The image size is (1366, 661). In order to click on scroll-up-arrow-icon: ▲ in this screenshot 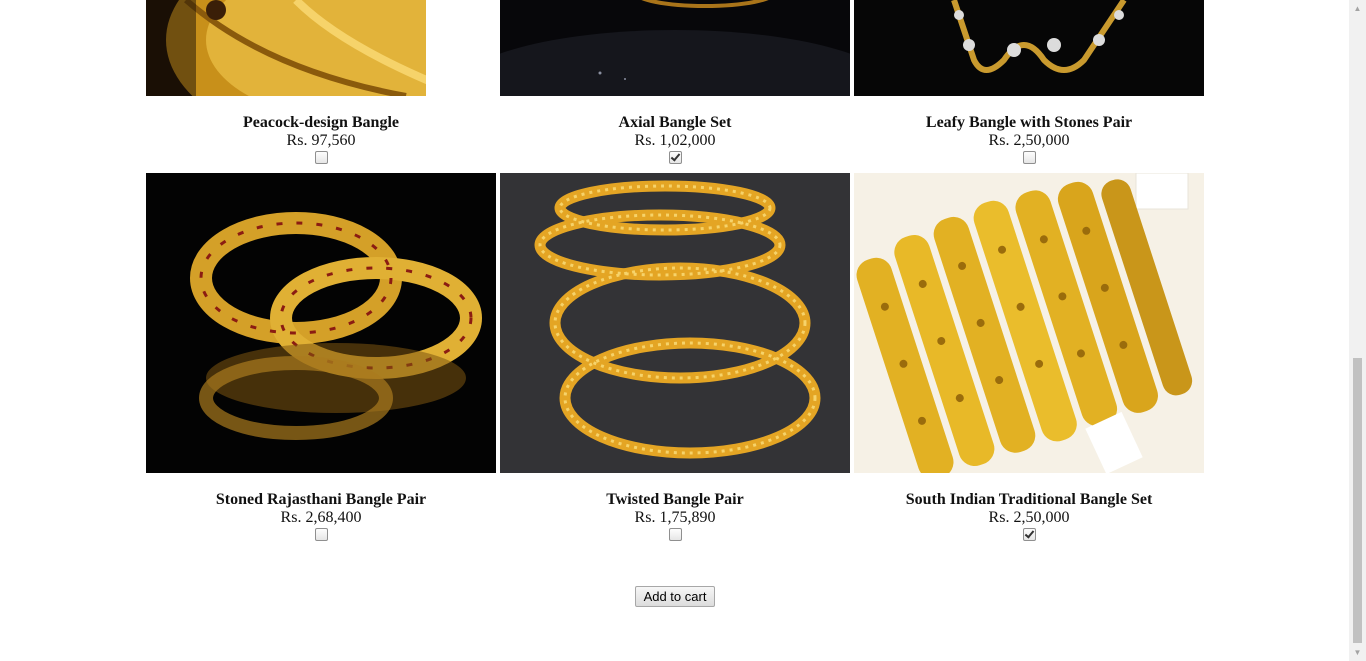, I will do `click(1357, 8)`.